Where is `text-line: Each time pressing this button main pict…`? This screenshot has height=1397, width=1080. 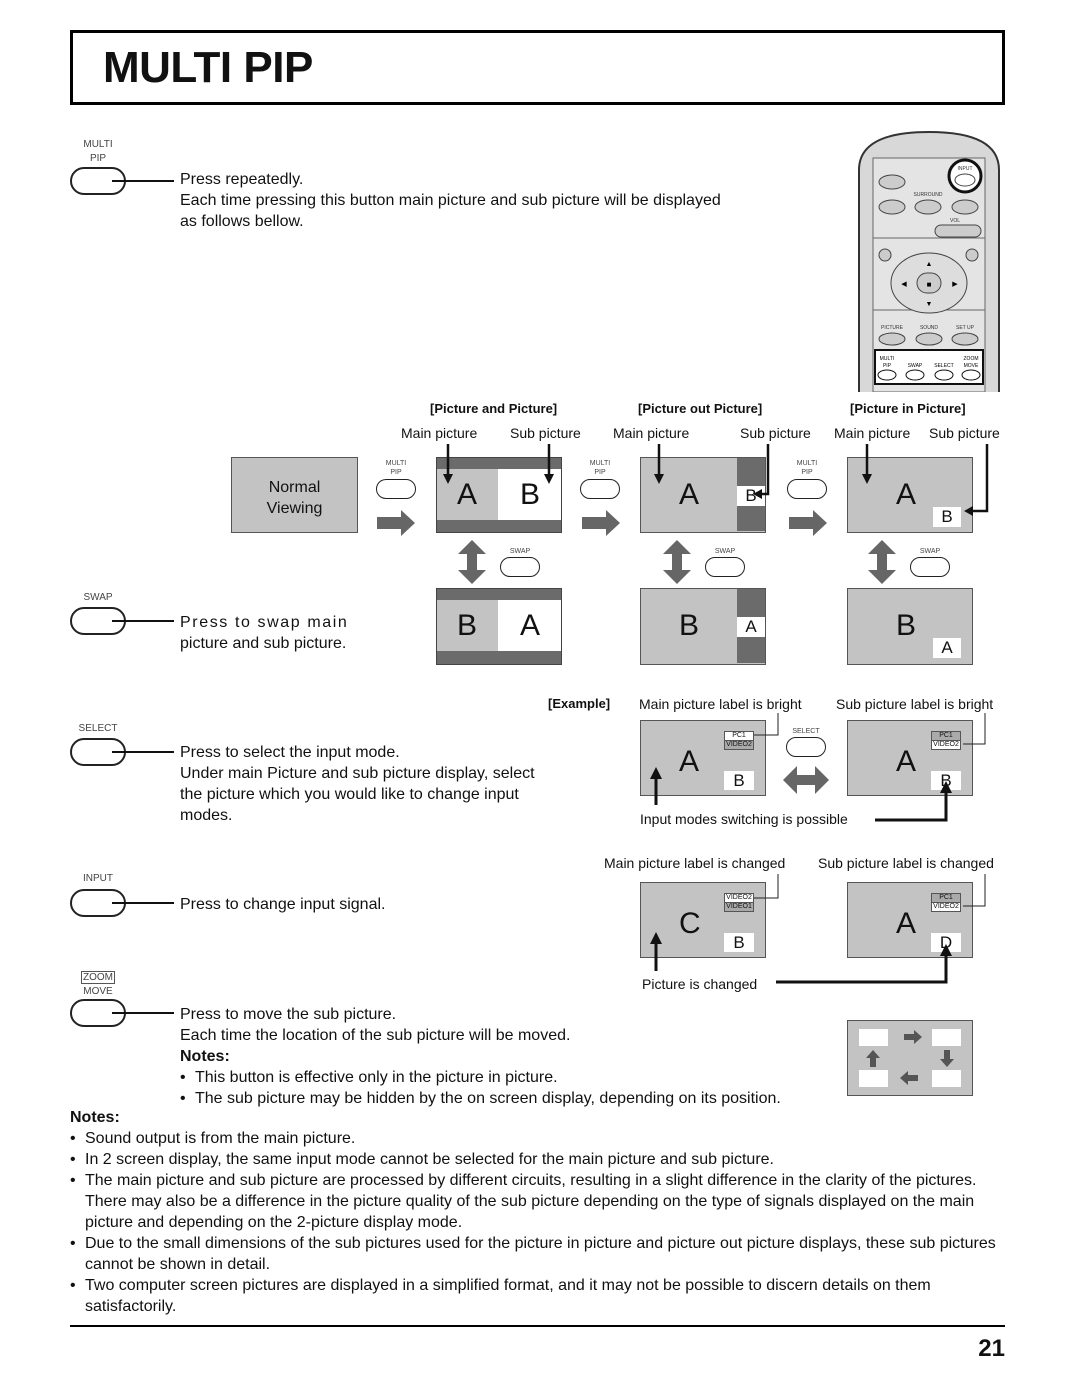
text-line: Each time pressing this button main pict… is located at coordinates (450, 200).